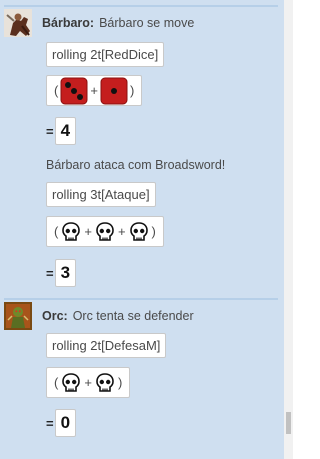 This screenshot has width=320, height=459. What do you see at coordinates (18, 23) in the screenshot?
I see `barbarian-avatar` at bounding box center [18, 23].